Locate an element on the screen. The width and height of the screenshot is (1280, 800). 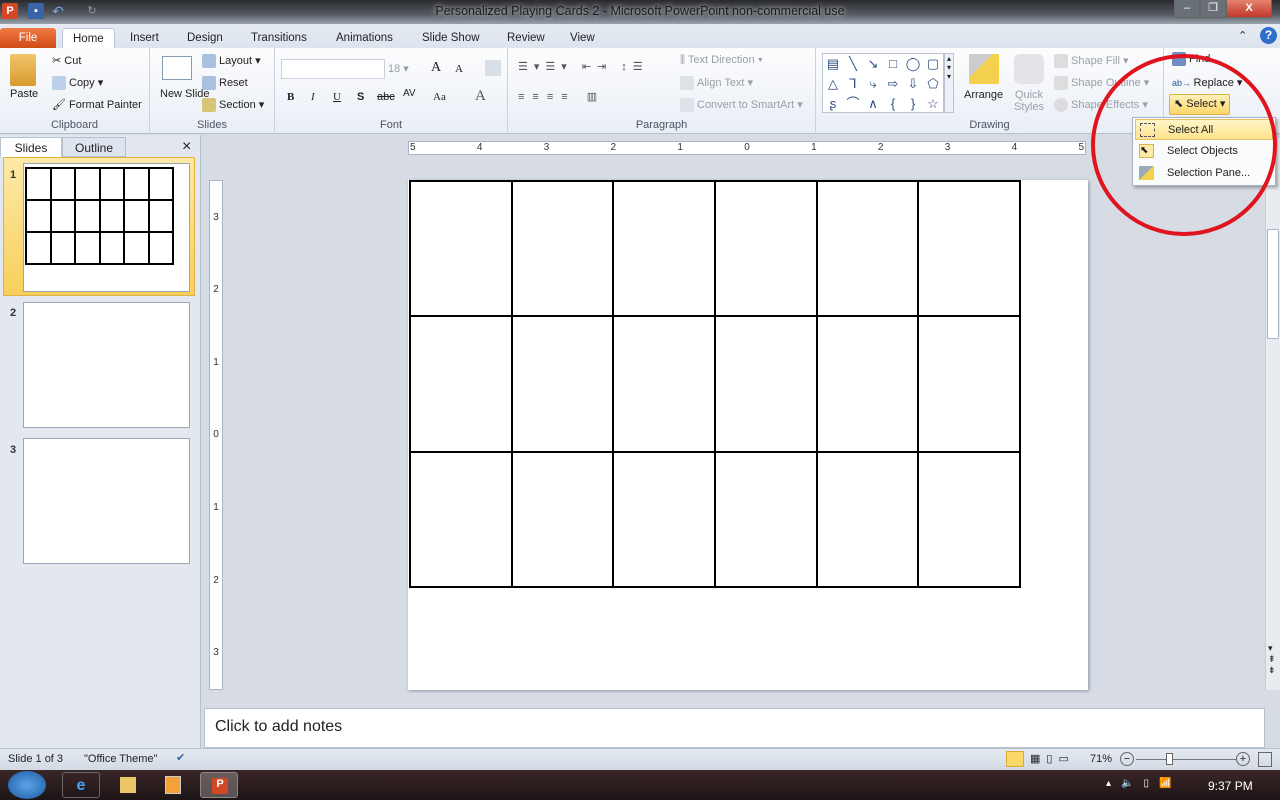
shape-option: ⤷ is located at coordinates (873, 84).